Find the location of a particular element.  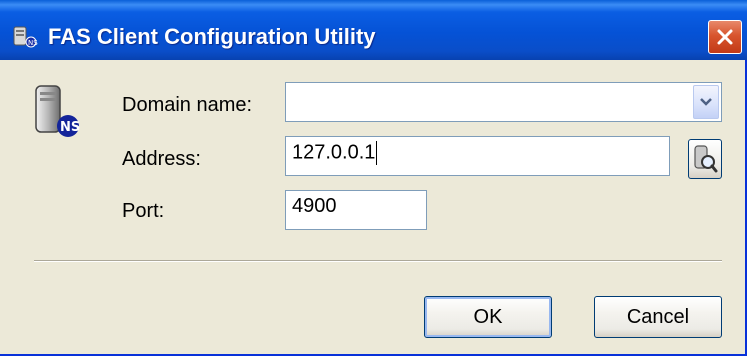

cancel-button: Cancel is located at coordinates (658, 317).